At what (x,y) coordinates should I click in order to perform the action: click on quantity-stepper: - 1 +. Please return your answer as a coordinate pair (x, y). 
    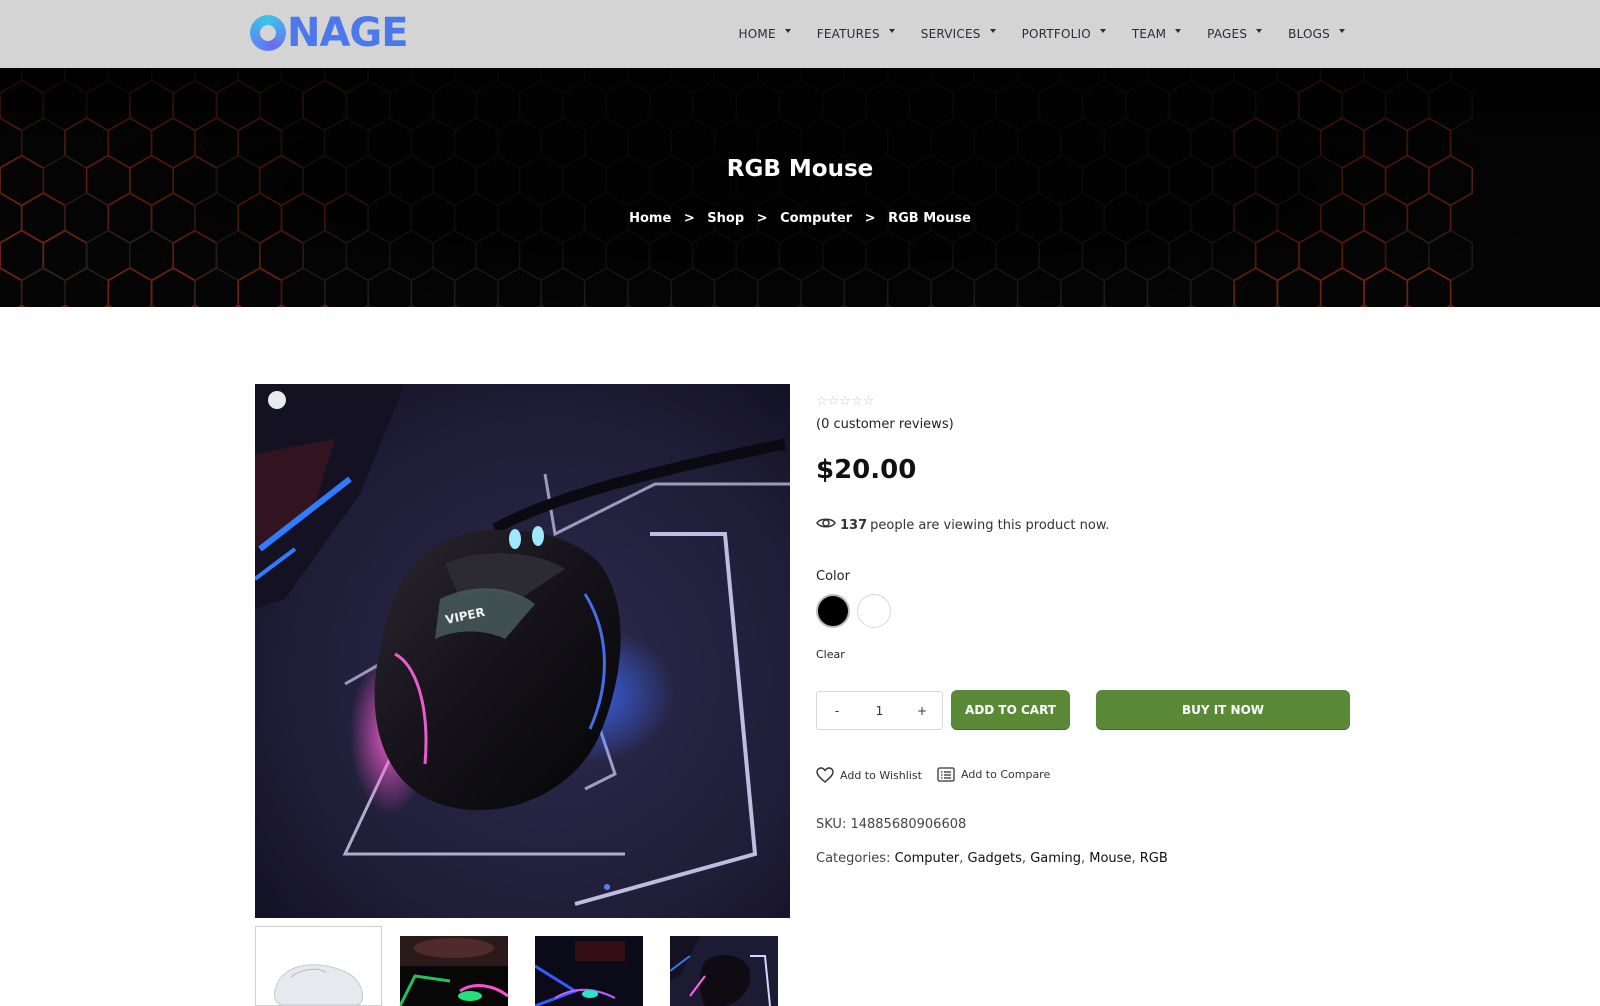
    Looking at the image, I should click on (879, 710).